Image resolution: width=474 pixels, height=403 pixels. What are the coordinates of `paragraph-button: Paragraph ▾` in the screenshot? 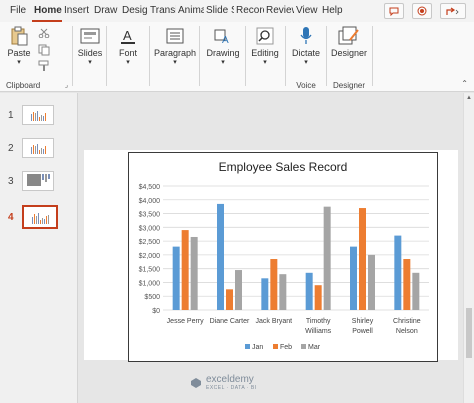 It's located at (175, 46).